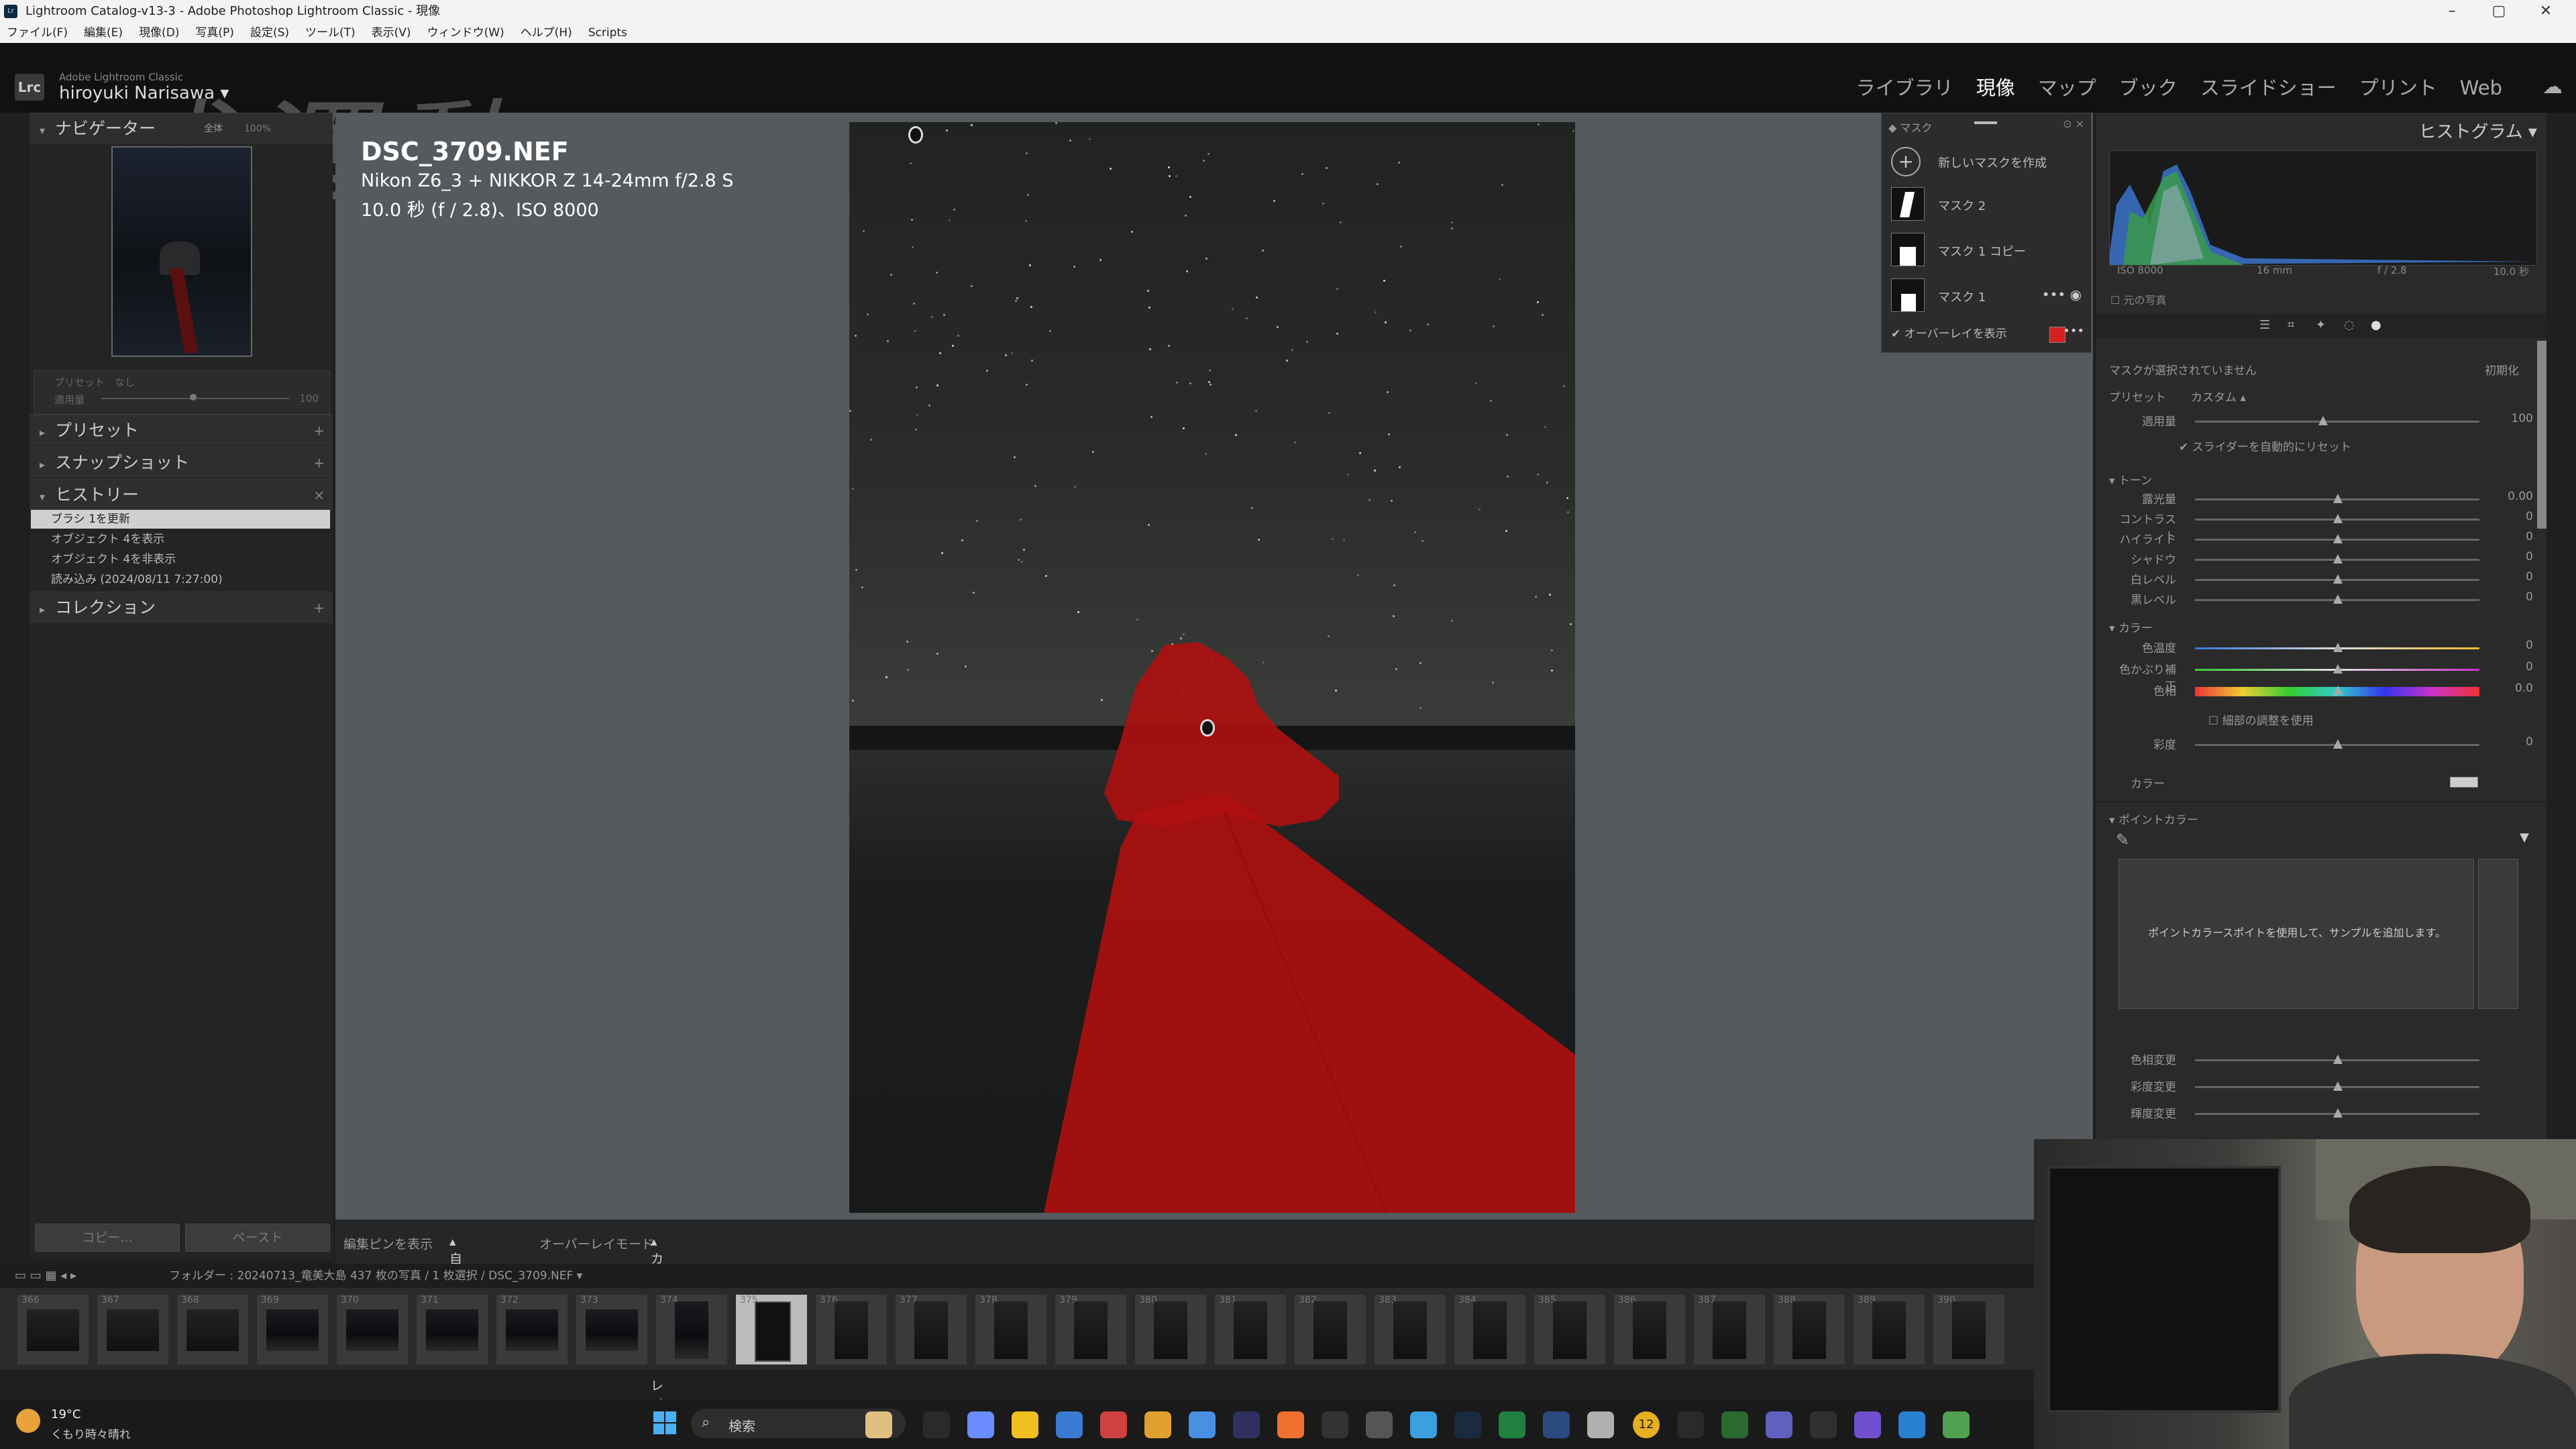 Image resolution: width=2576 pixels, height=1449 pixels. What do you see at coordinates (37, 33) in the screenshot?
I see `menu-file: ファイル(F)` at bounding box center [37, 33].